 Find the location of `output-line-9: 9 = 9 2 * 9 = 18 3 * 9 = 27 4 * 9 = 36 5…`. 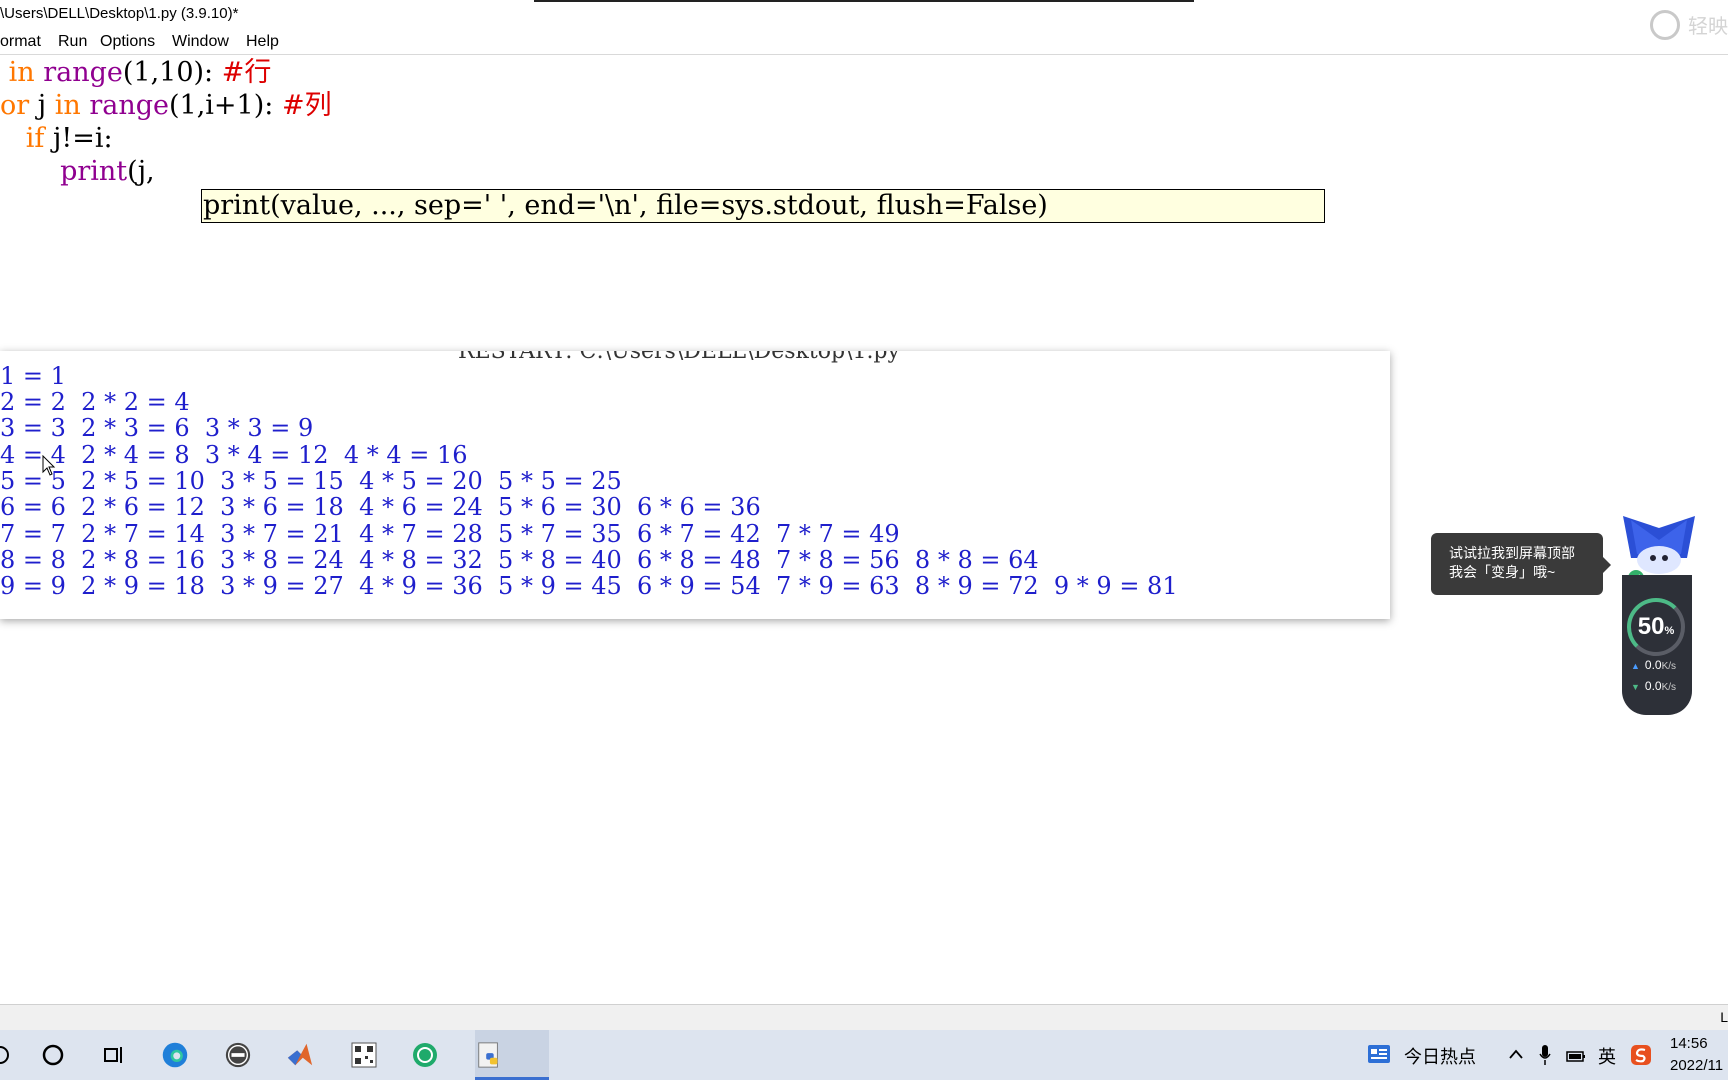

output-line-9: 9 = 9 2 * 9 = 18 3 * 9 = 27 4 * 9 = 36 5… is located at coordinates (589, 586).